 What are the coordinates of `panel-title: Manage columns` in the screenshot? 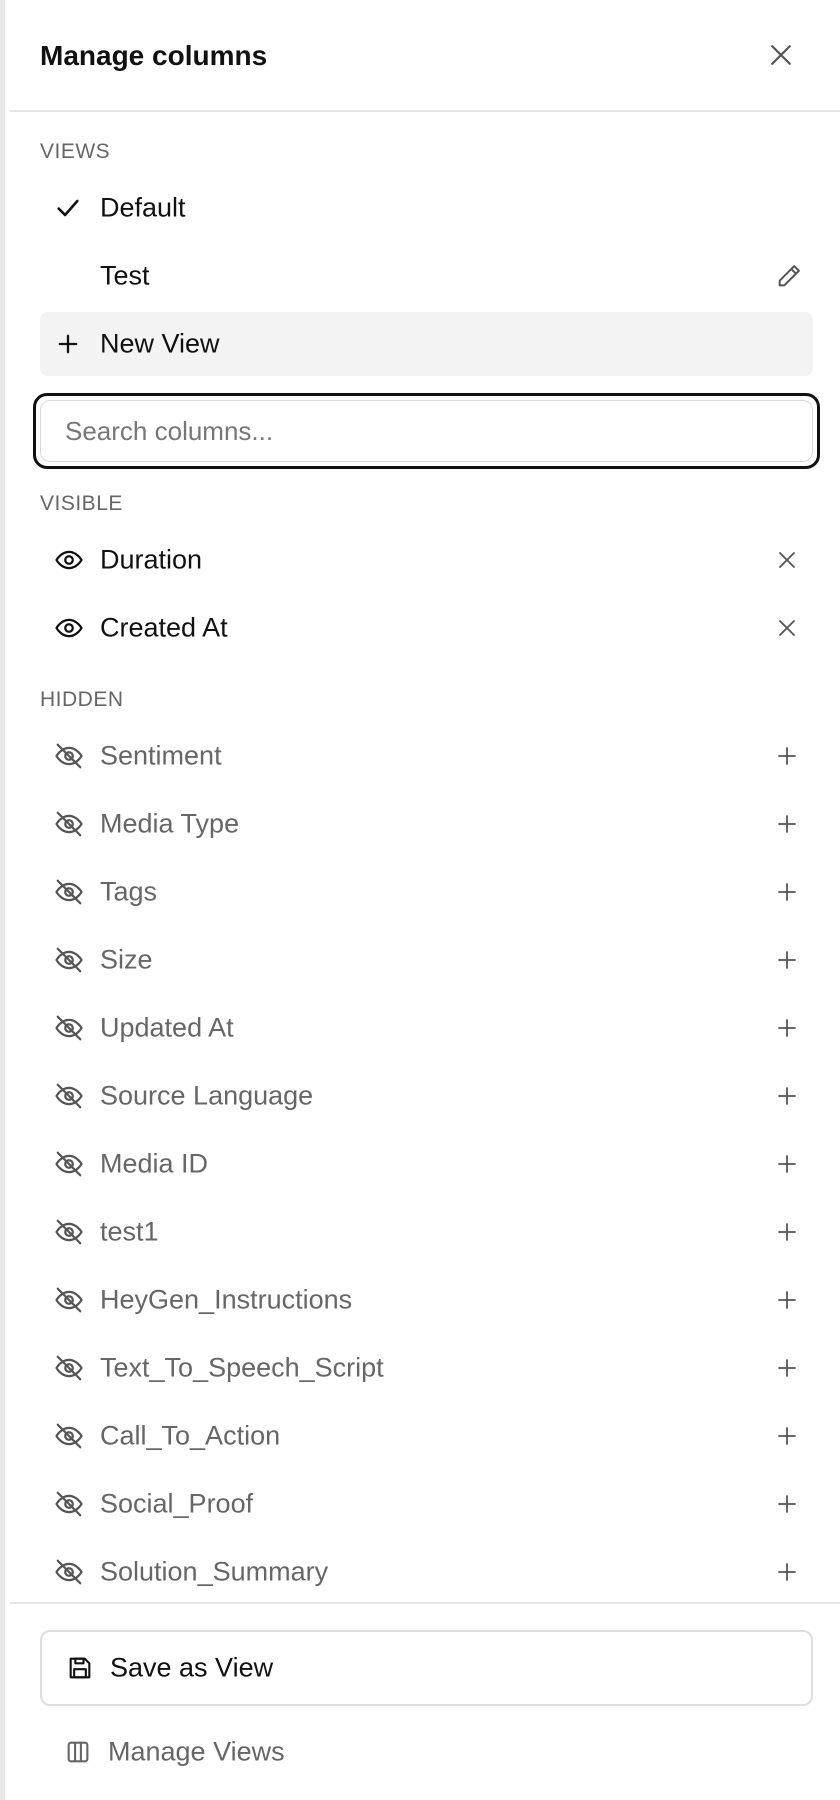 It's located at (154, 55).